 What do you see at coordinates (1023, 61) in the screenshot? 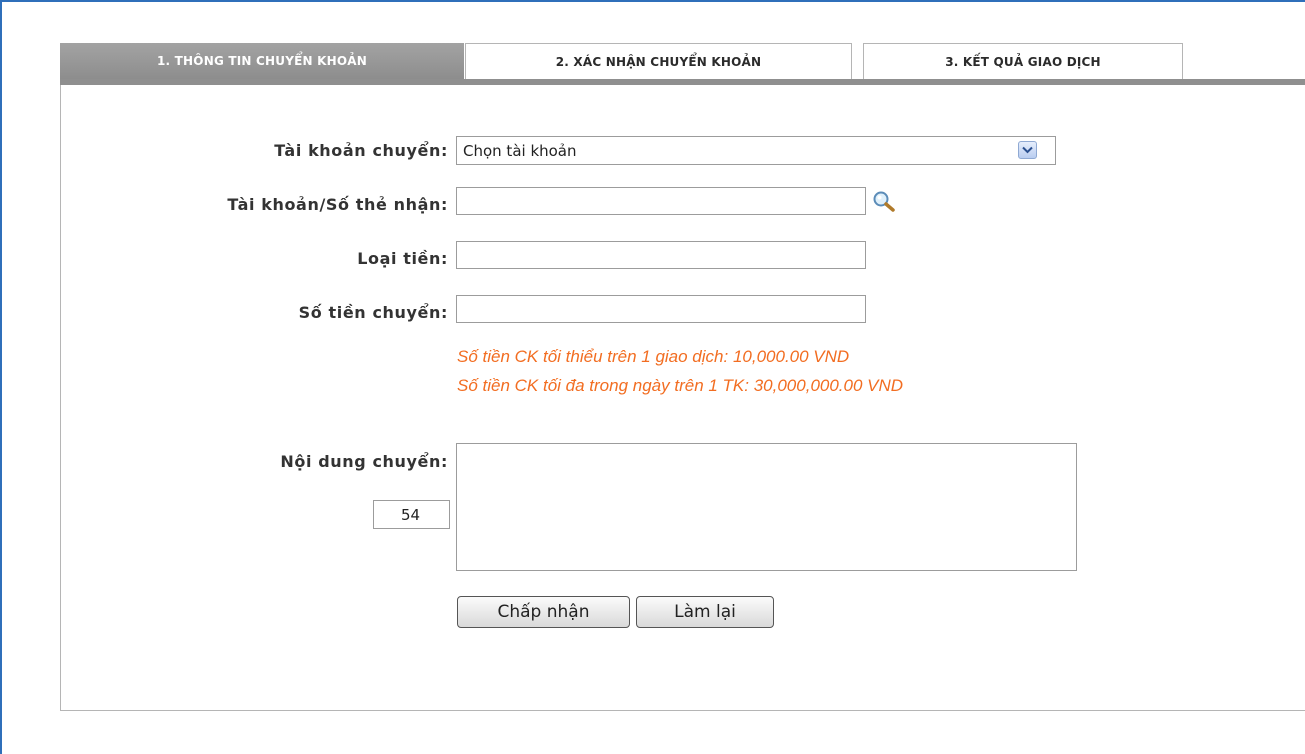
I see `tab-transaction-result: 3. KẾT QUẢ GIAO DỊCH` at bounding box center [1023, 61].